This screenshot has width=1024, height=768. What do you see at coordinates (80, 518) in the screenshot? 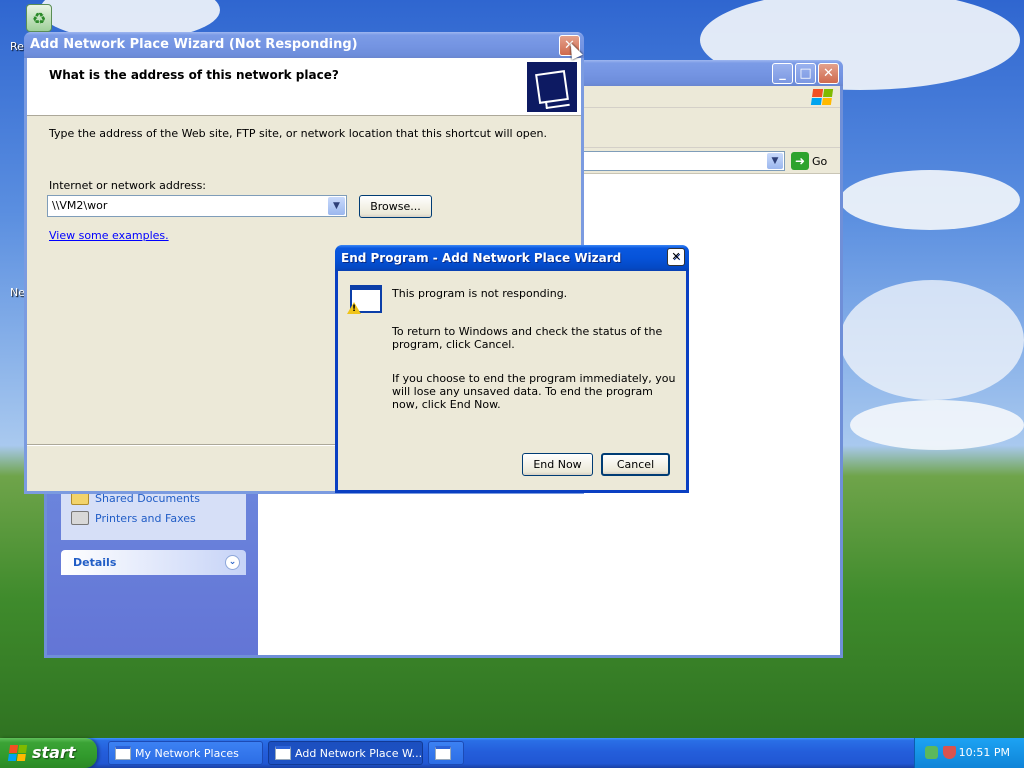
I see `printer-icon` at bounding box center [80, 518].